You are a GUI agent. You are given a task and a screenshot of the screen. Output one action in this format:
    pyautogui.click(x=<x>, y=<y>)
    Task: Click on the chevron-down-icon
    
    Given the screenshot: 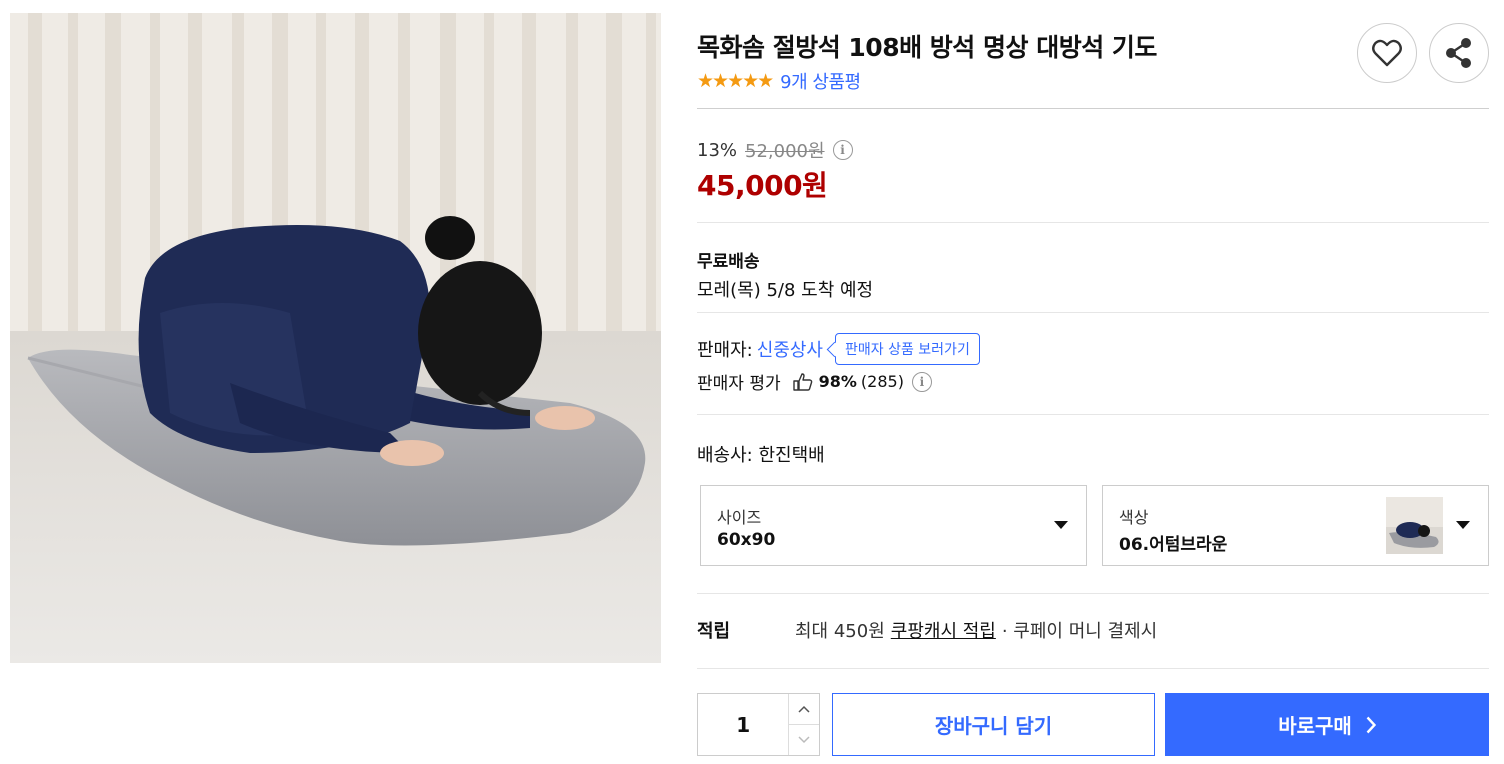 What is the action you would take?
    pyautogui.click(x=804, y=740)
    